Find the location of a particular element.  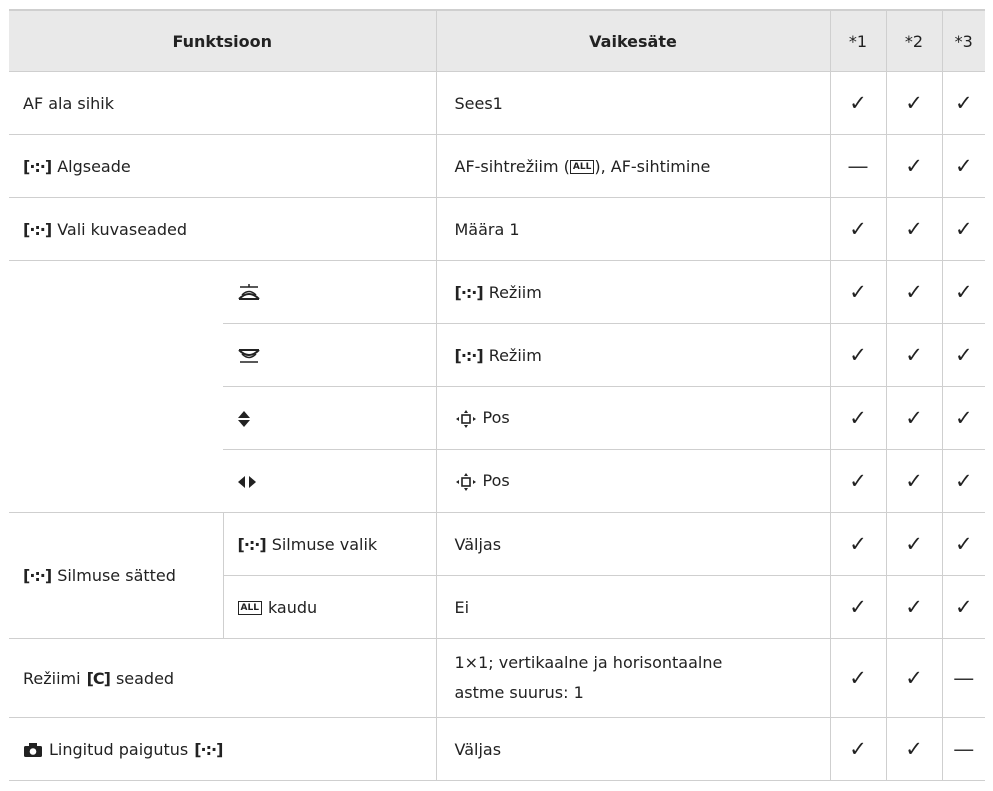

row-value: Ei is located at coordinates (632, 607).